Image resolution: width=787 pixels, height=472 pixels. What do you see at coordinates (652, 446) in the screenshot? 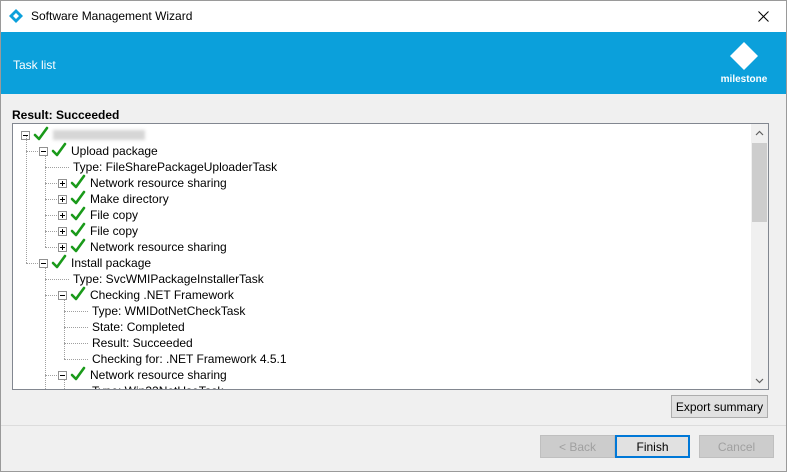
I see `finish-button: Finish` at bounding box center [652, 446].